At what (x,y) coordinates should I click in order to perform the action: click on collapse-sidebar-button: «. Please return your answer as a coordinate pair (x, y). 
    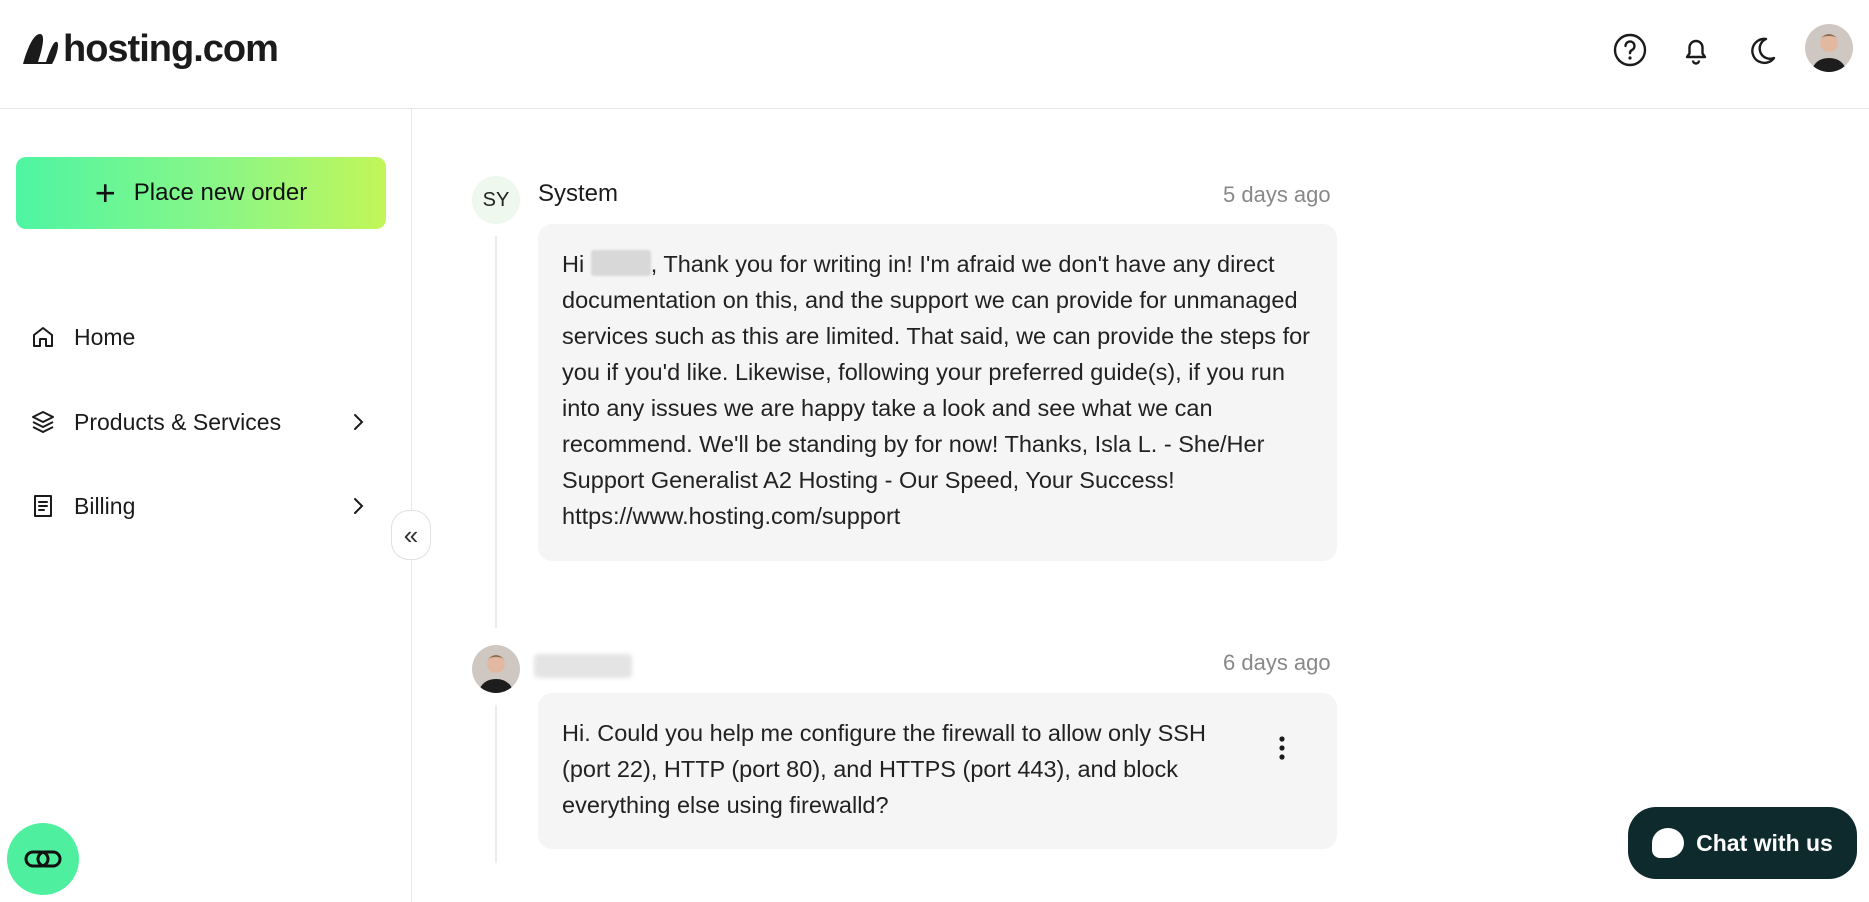
    Looking at the image, I should click on (411, 535).